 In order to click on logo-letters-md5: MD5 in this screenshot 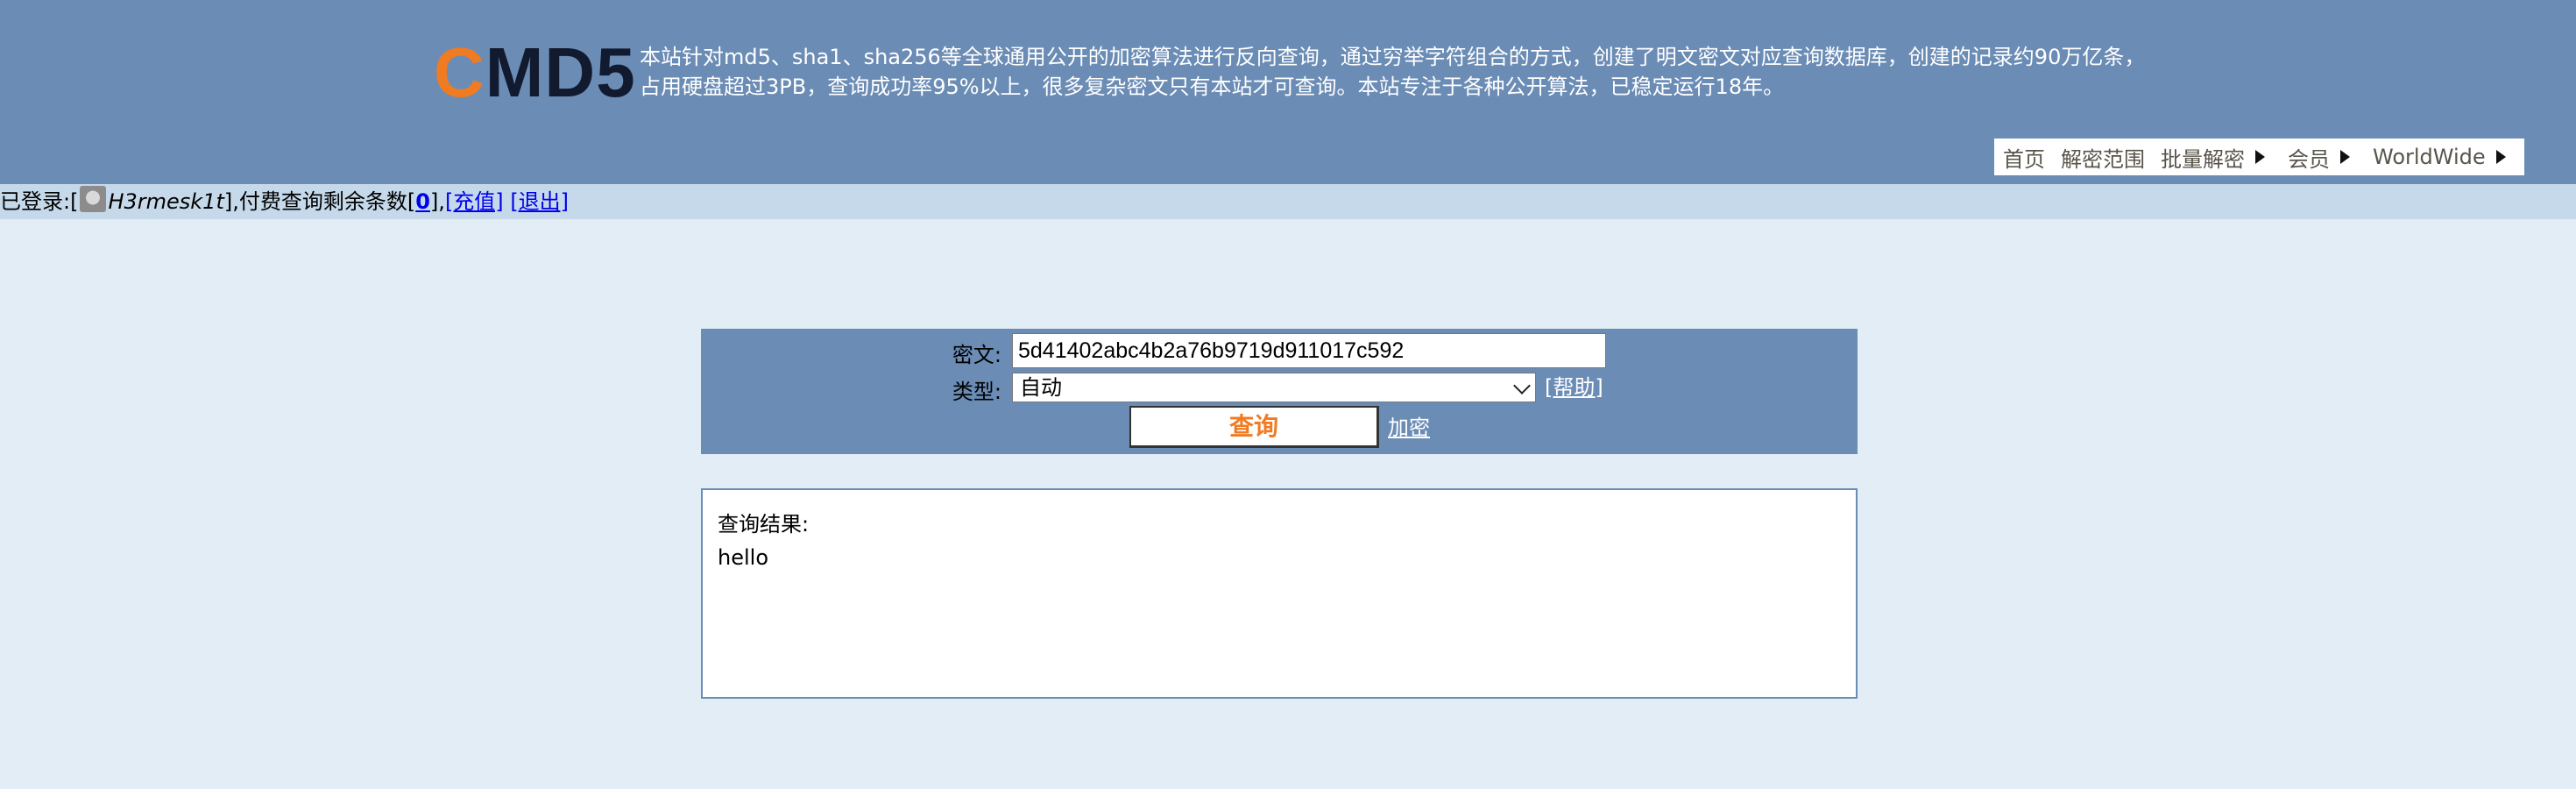, I will do `click(560, 72)`.